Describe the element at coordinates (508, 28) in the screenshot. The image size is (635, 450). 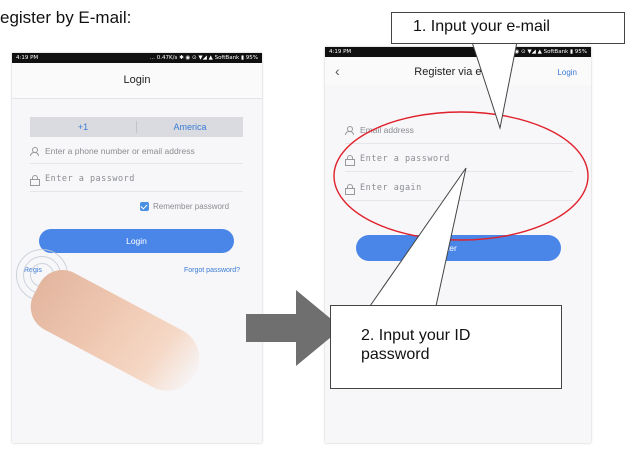
I see `callout-step1: 1. Input your e-mail` at that location.